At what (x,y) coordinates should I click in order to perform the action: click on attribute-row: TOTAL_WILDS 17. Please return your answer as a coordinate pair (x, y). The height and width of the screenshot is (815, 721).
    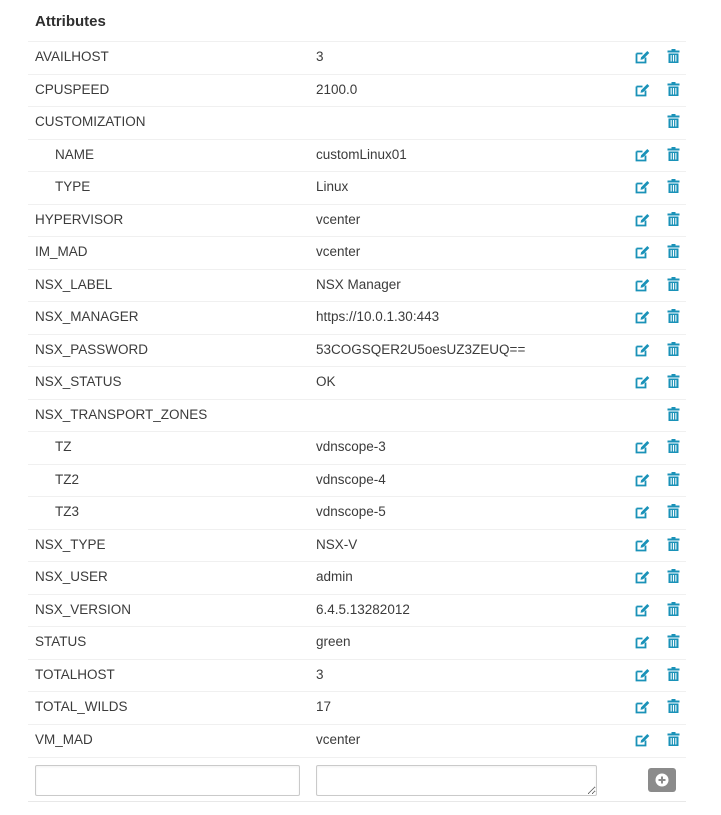
    Looking at the image, I should click on (357, 707).